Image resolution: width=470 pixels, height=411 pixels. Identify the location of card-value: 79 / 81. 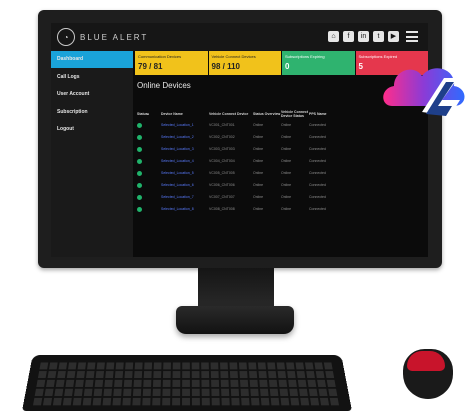
(150, 66).